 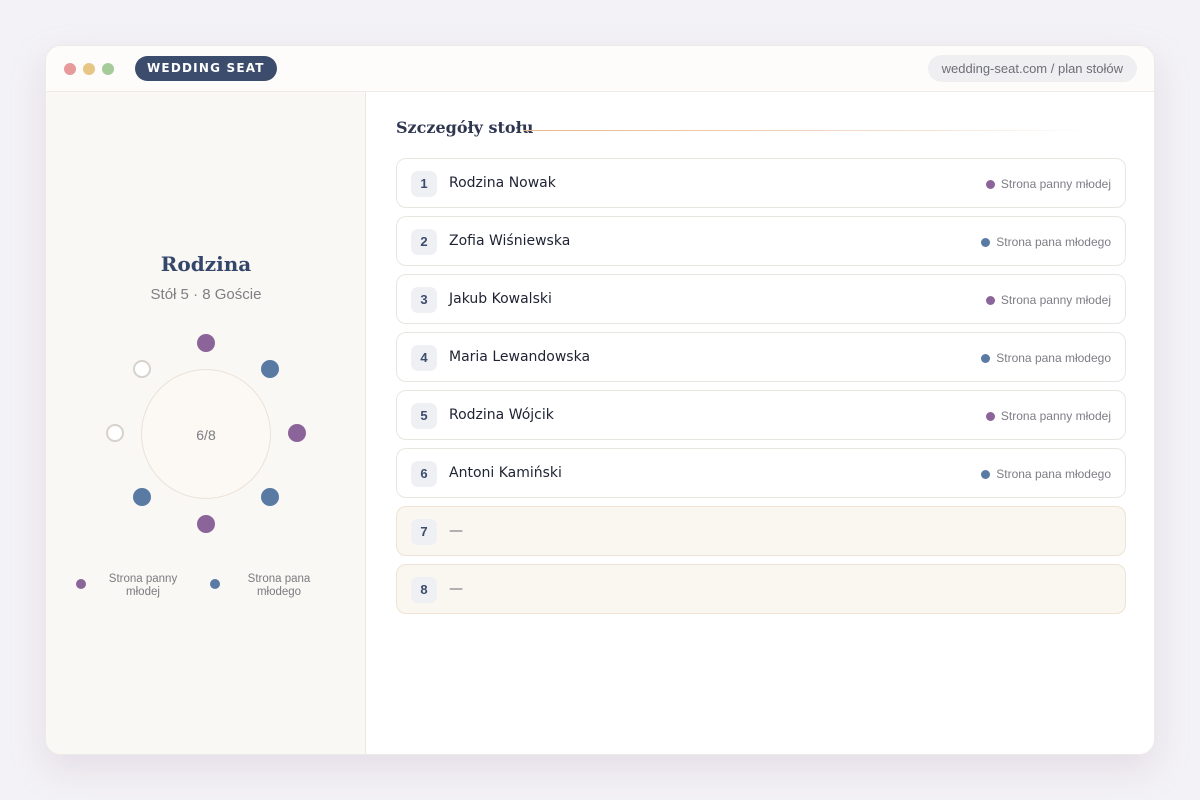 What do you see at coordinates (279, 585) in the screenshot?
I see `groom-legend-label: Strona pana młodego` at bounding box center [279, 585].